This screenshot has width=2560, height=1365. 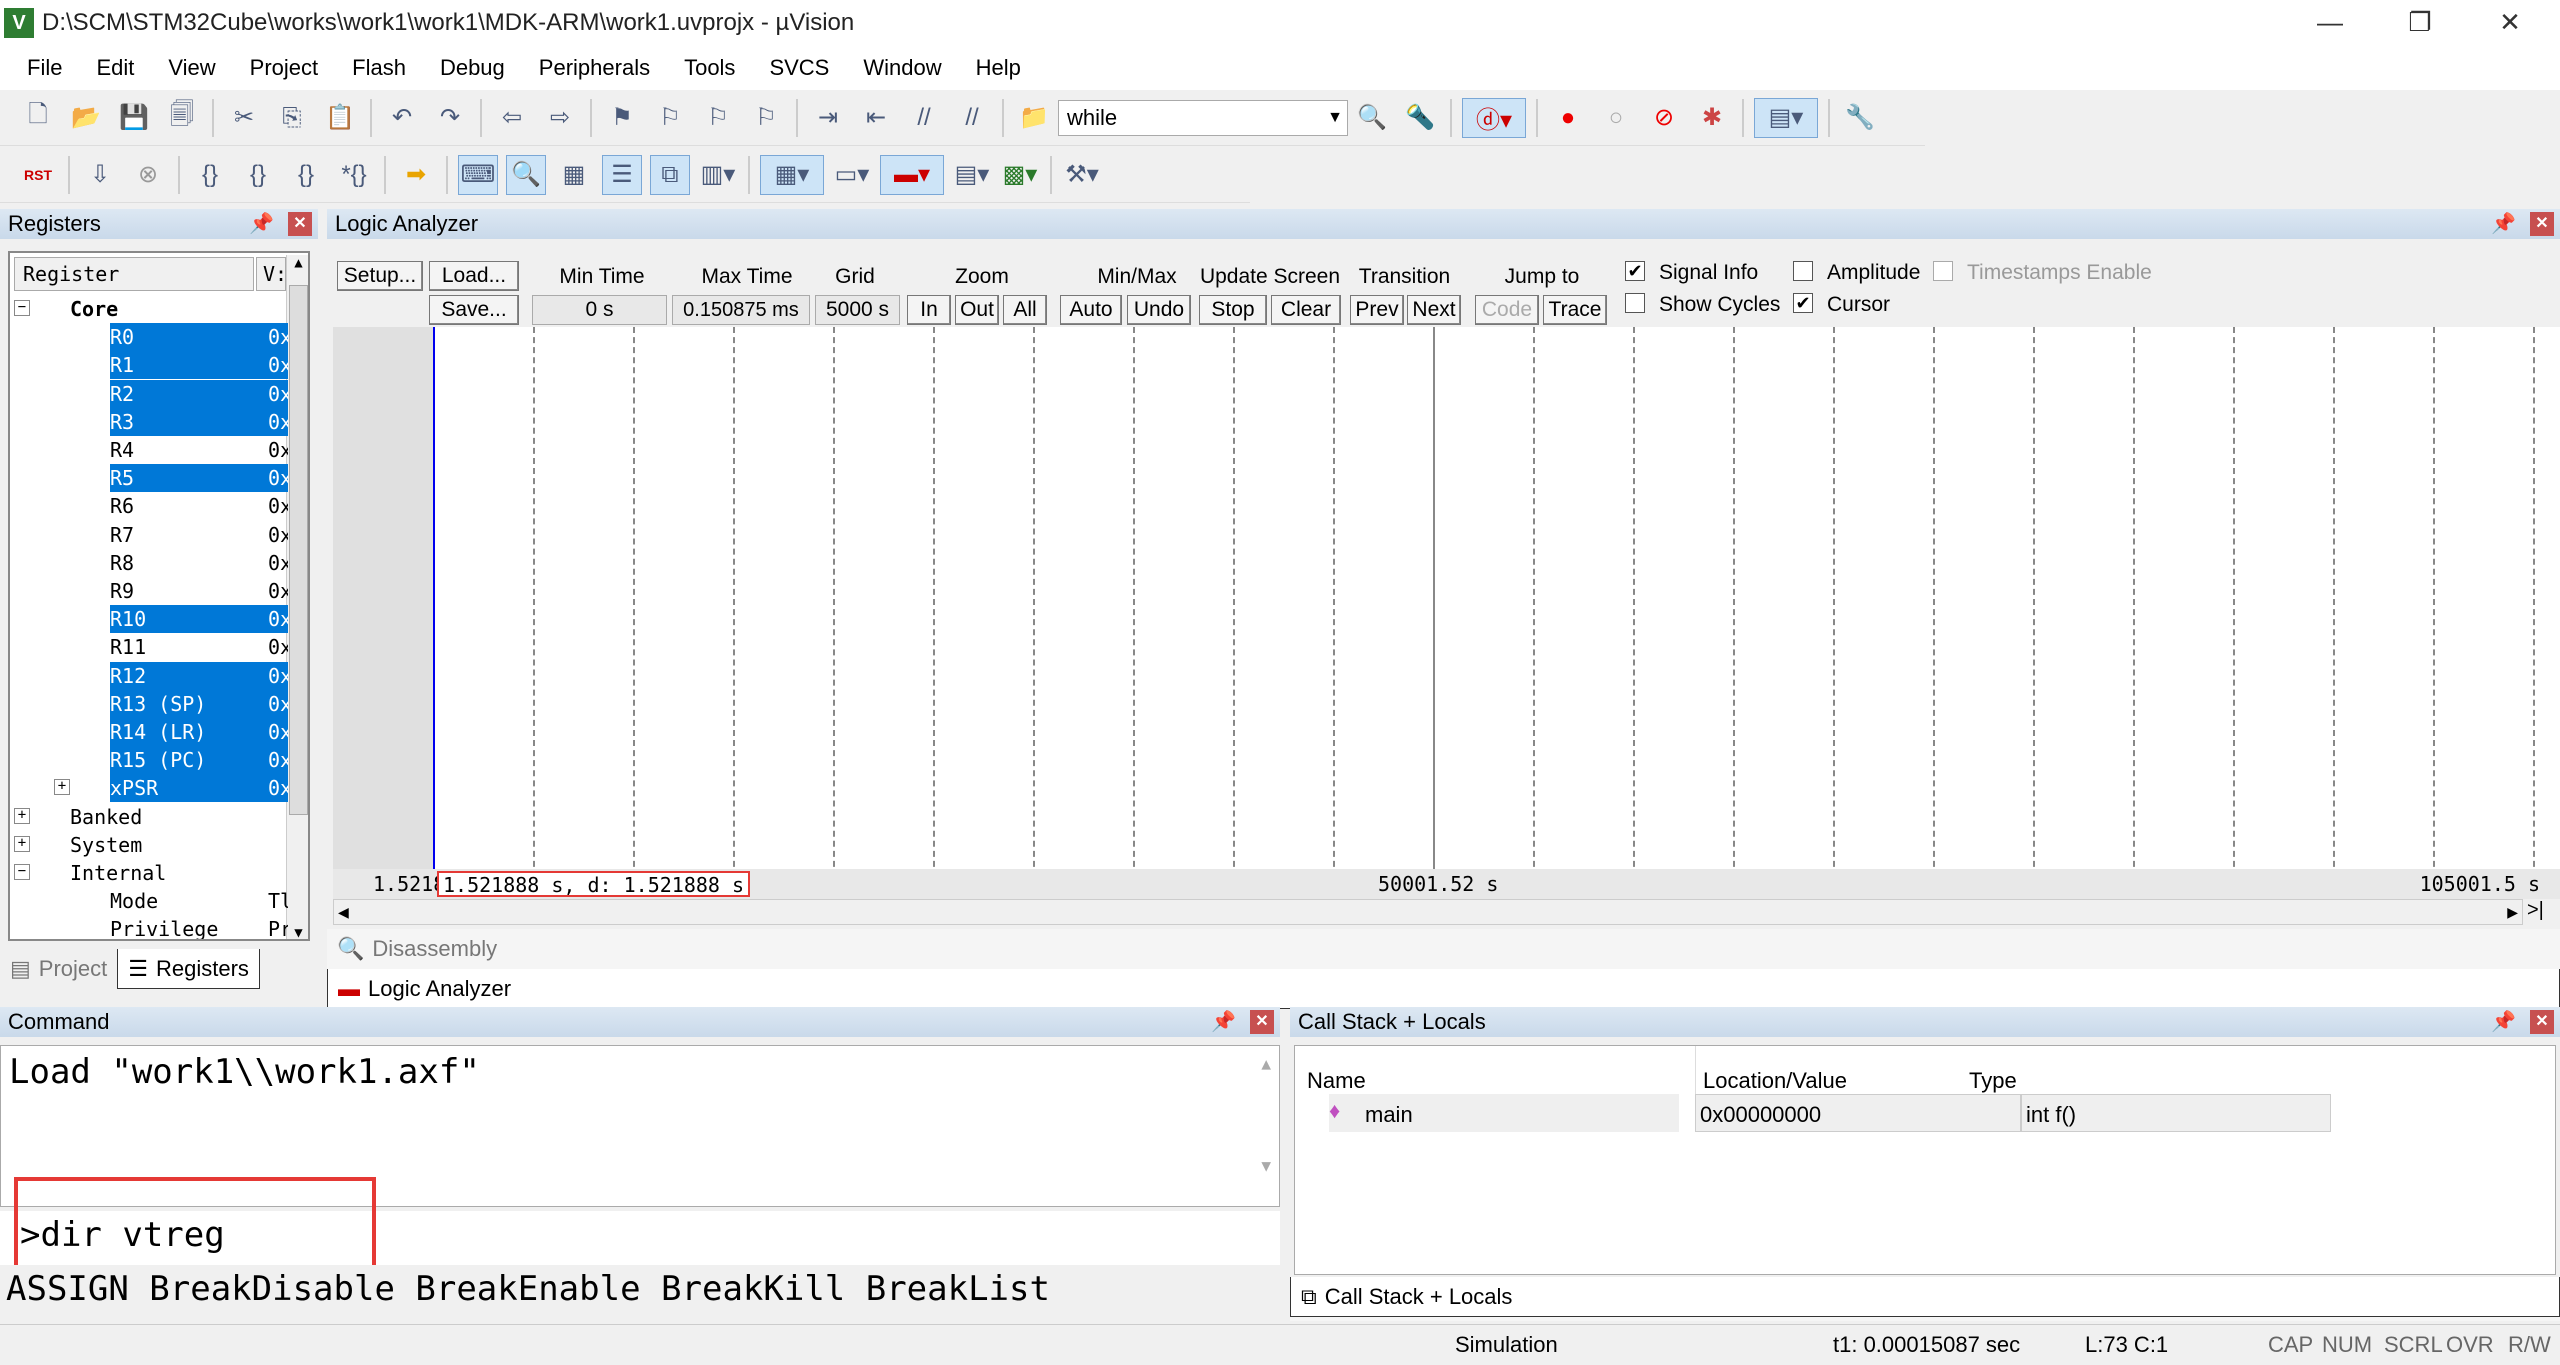 I want to click on column-value: V:, so click(x=271, y=274).